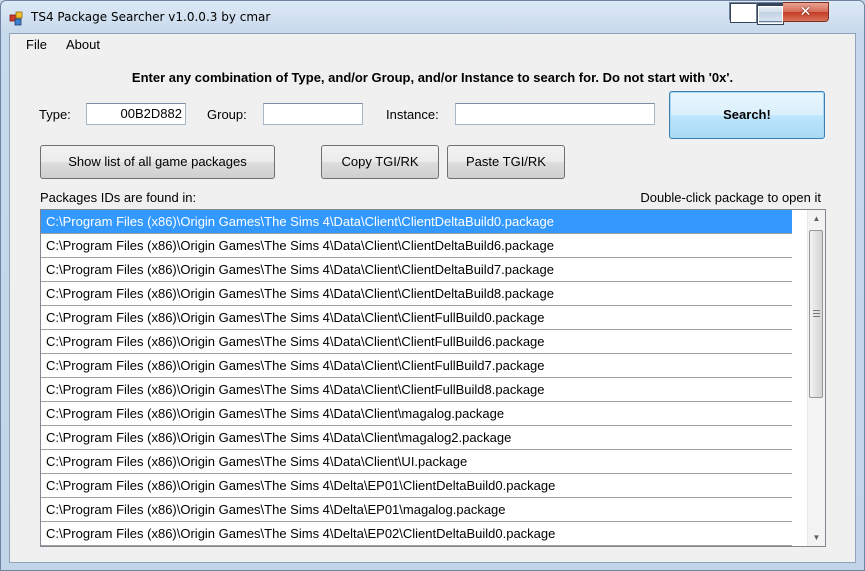  I want to click on search-button: Search!, so click(747, 115).